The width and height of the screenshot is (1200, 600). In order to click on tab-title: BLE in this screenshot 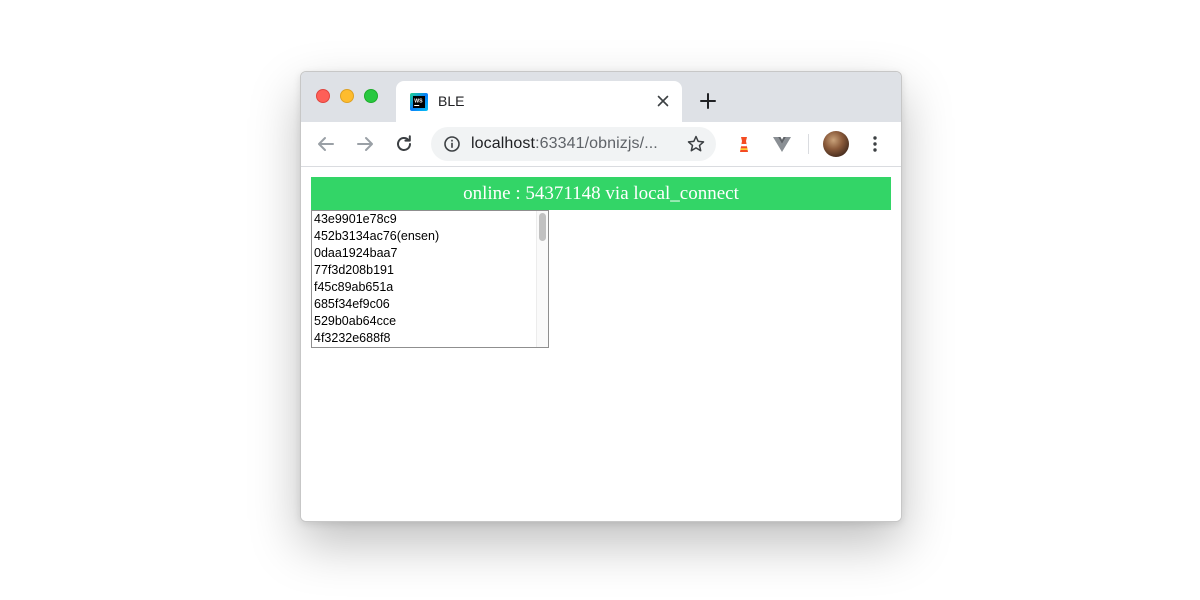, I will do `click(451, 101)`.